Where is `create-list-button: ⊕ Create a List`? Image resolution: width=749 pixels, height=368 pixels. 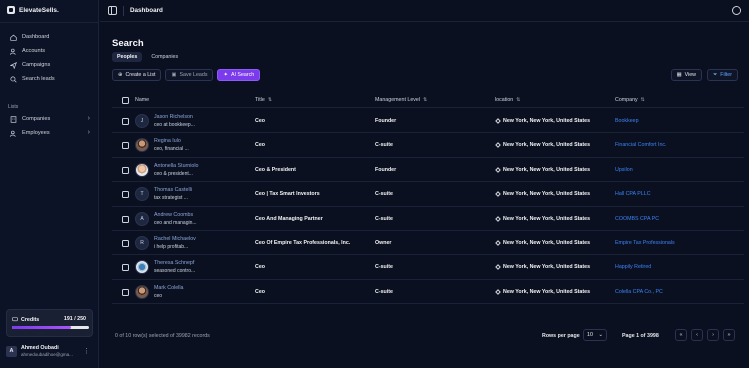 create-list-button: ⊕ Create a List is located at coordinates (137, 75).